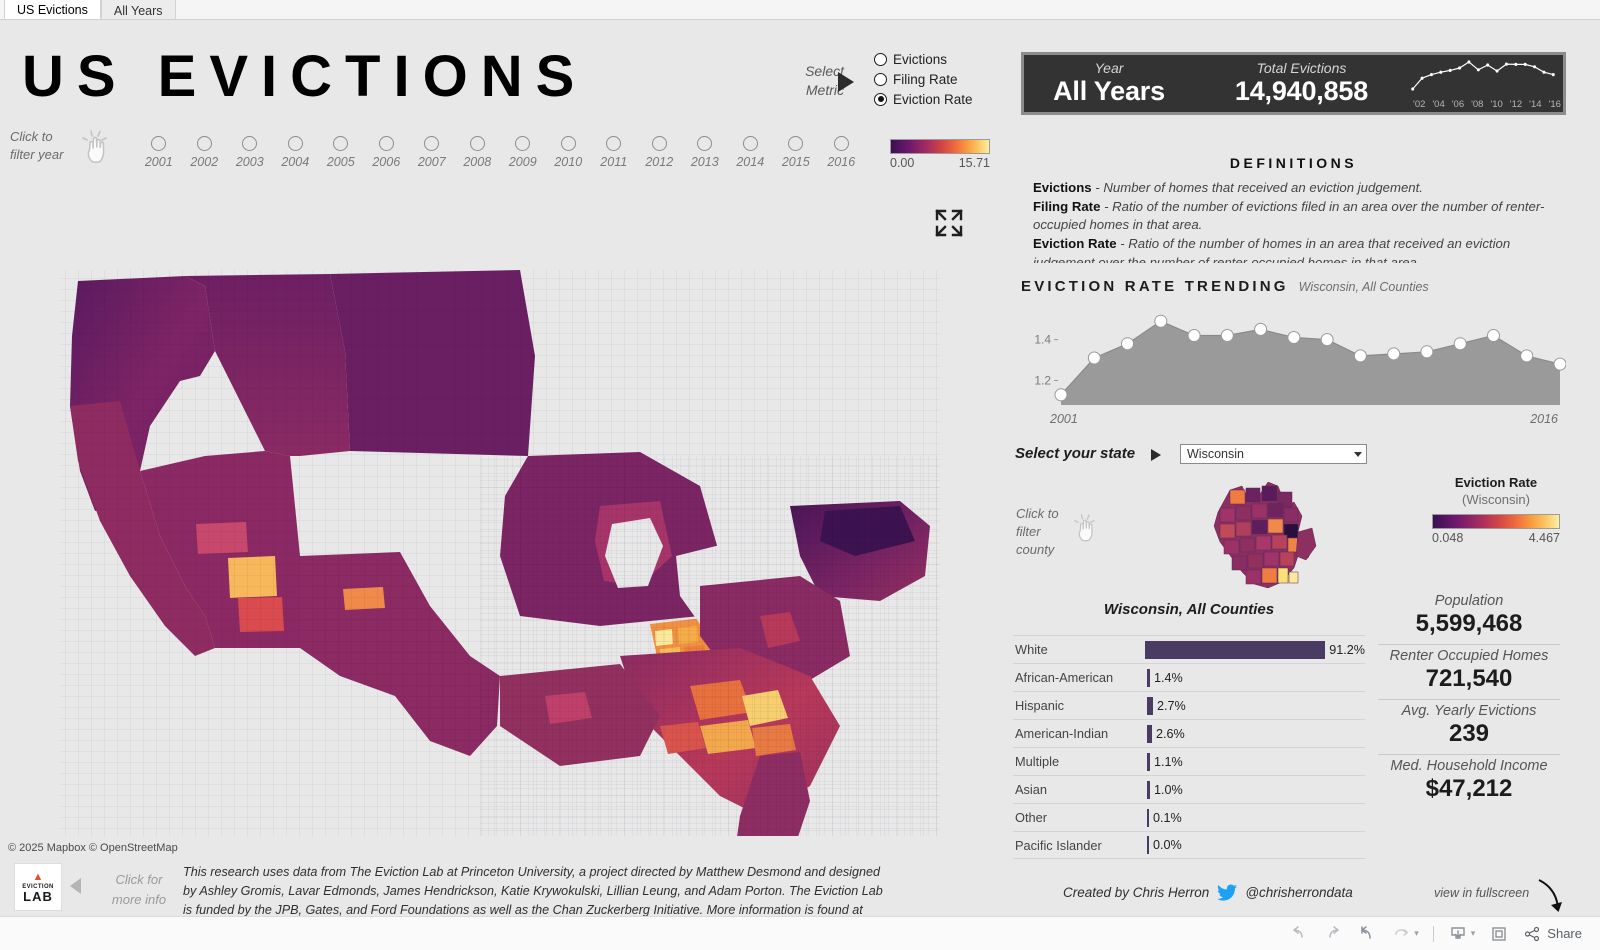  Describe the element at coordinates (614, 152) in the screenshot. I see `year-filter-2011: 2011` at that location.